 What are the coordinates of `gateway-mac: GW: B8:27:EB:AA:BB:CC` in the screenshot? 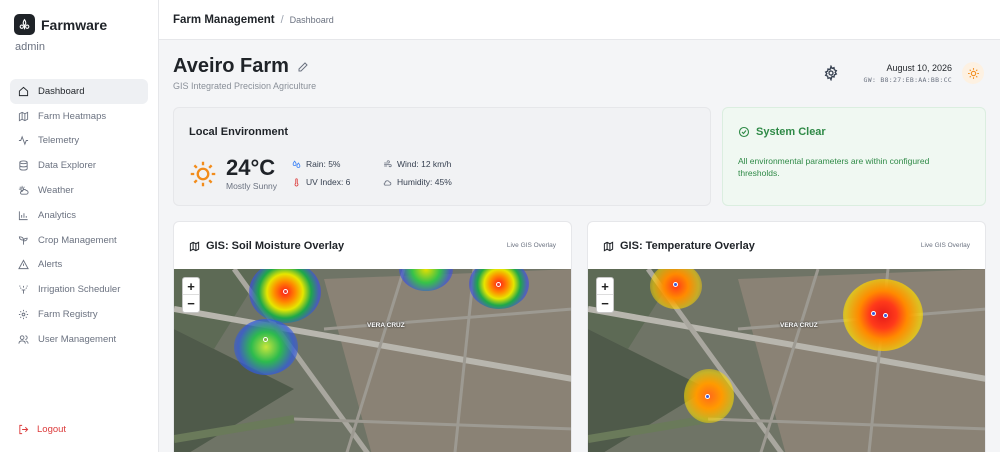 It's located at (907, 80).